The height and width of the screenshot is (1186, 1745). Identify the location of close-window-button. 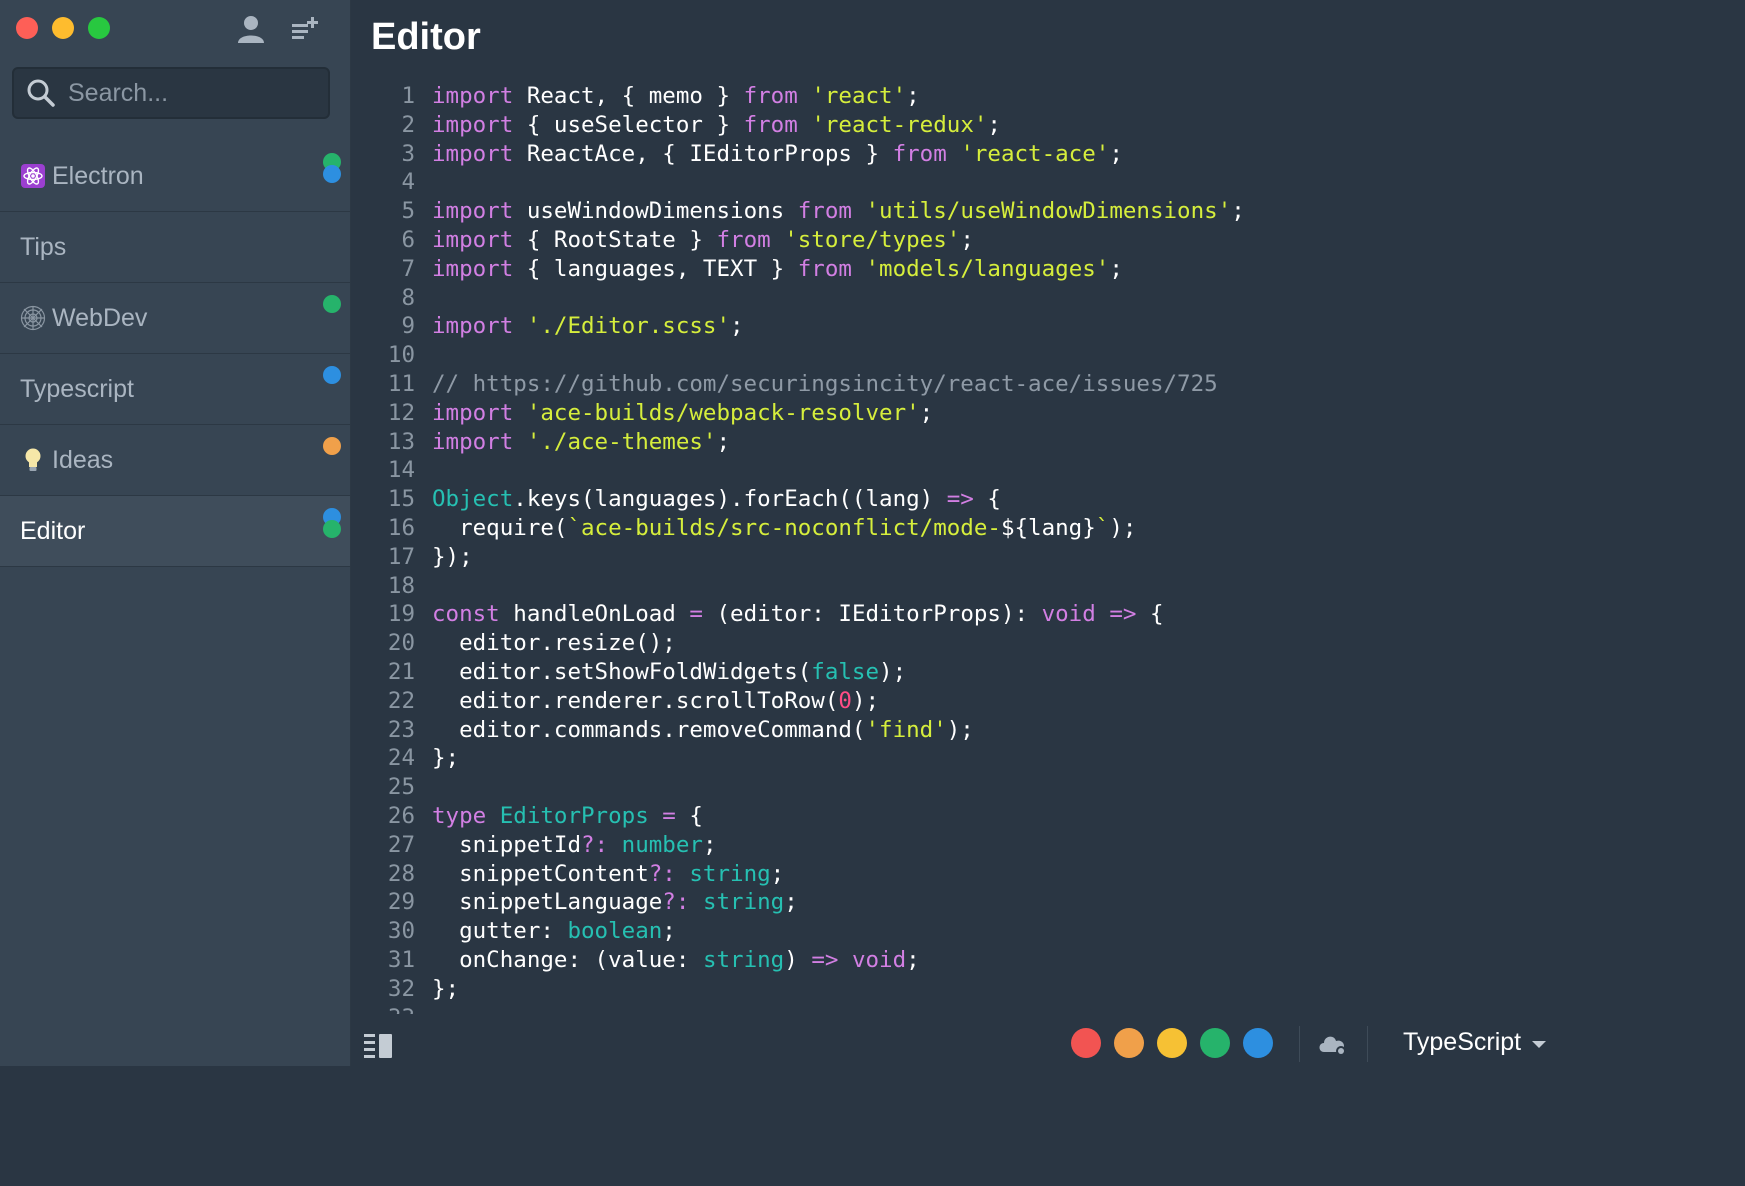
(27, 28).